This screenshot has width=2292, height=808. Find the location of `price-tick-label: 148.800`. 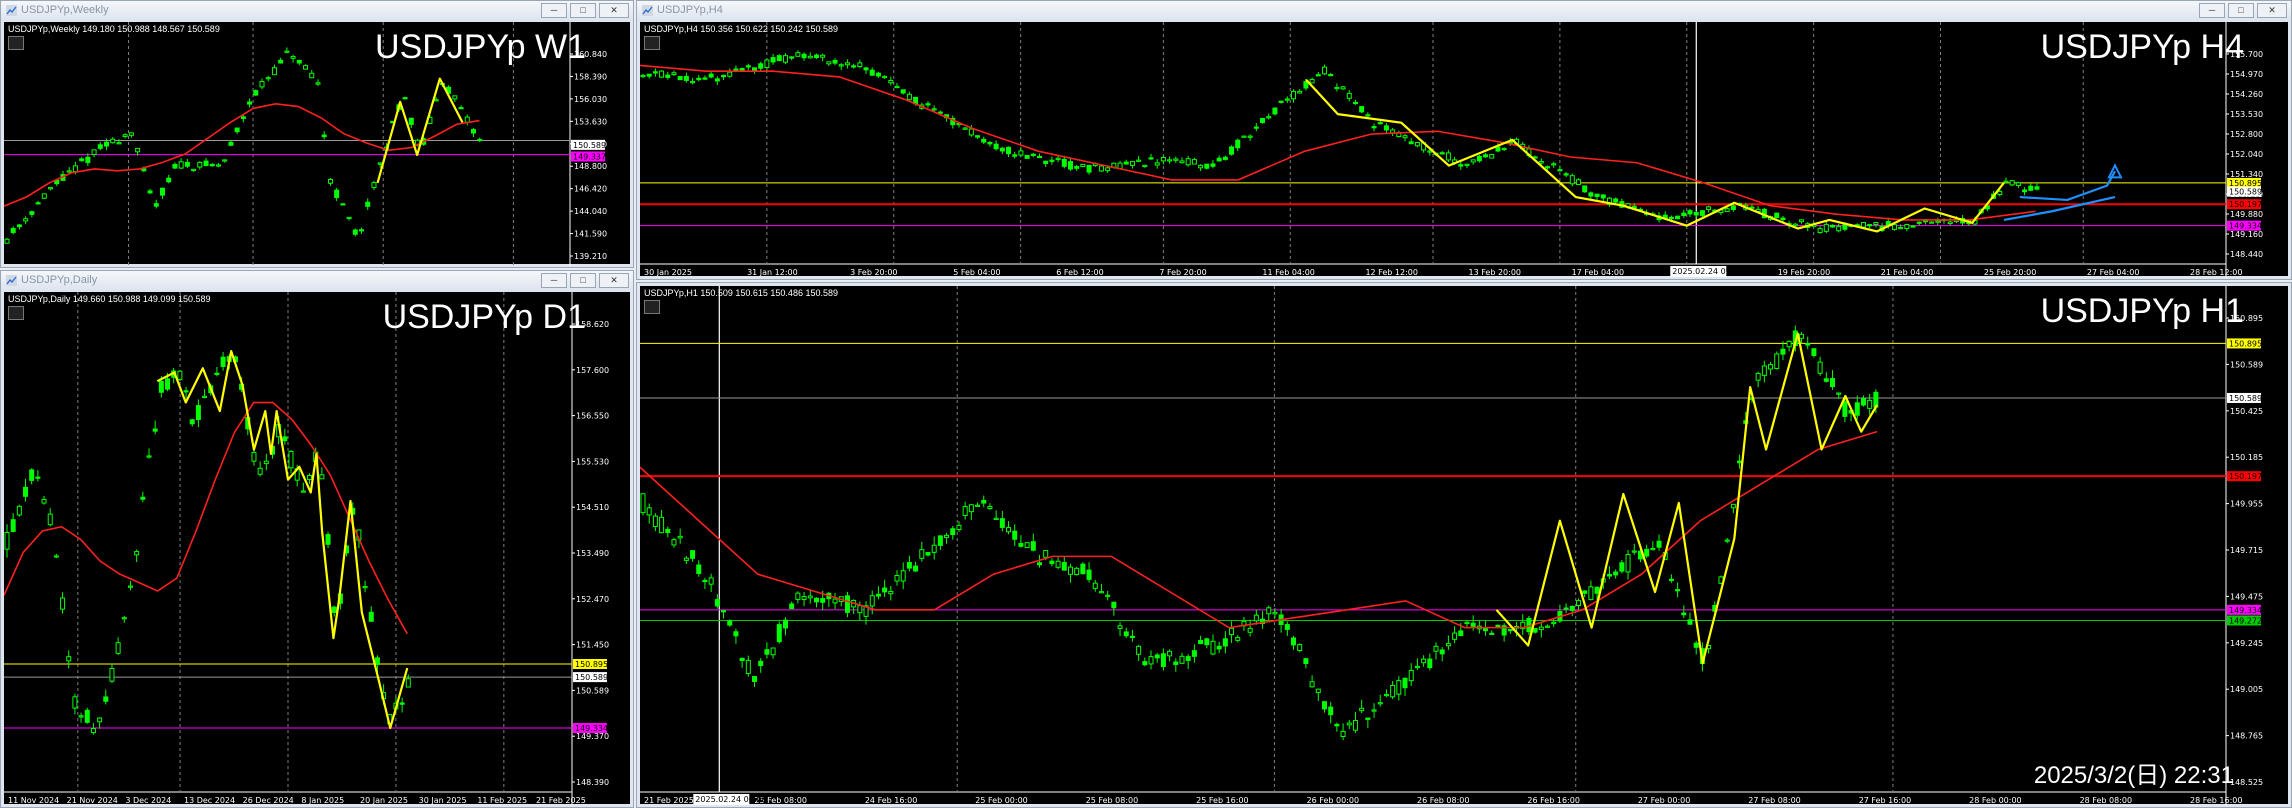

price-tick-label: 148.800 is located at coordinates (590, 166).